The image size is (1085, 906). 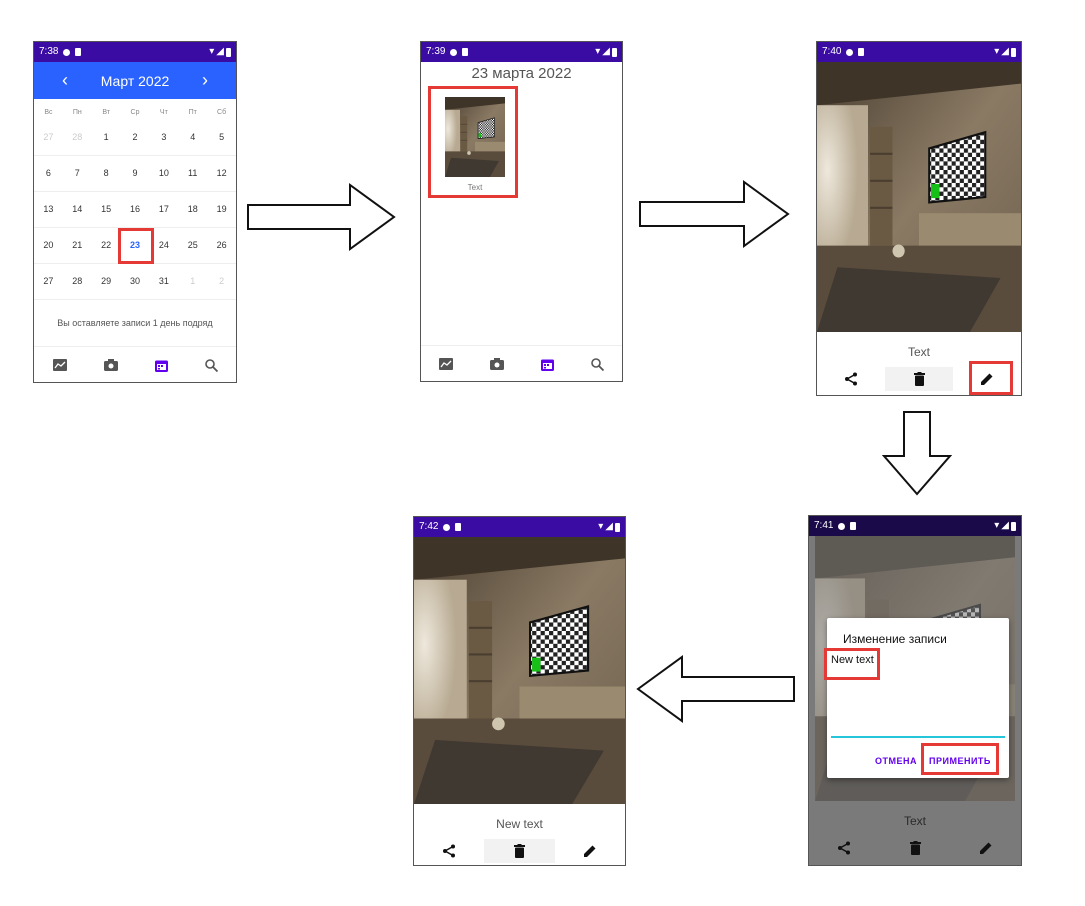 I want to click on calendar-week: 6 7 8 9 10 11 12, so click(x=135, y=173).